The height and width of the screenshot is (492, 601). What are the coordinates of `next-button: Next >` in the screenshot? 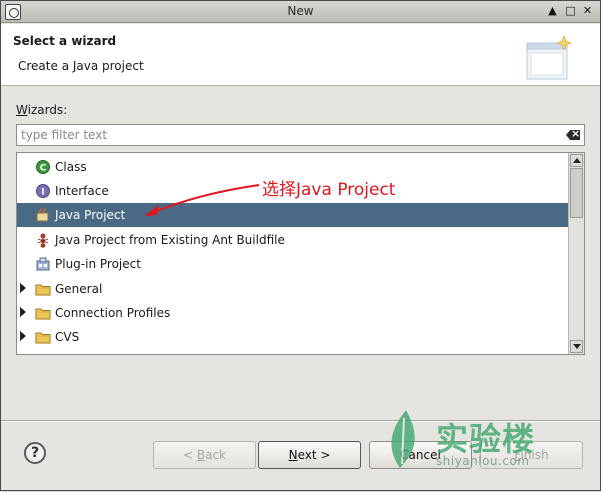 It's located at (309, 455).